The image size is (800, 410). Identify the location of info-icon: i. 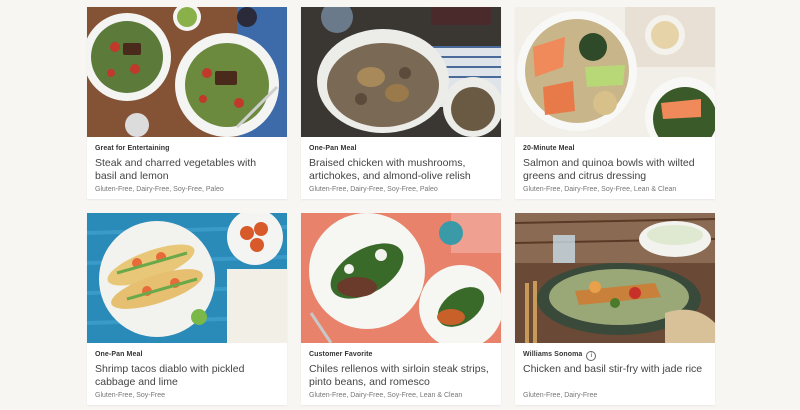
(591, 356).